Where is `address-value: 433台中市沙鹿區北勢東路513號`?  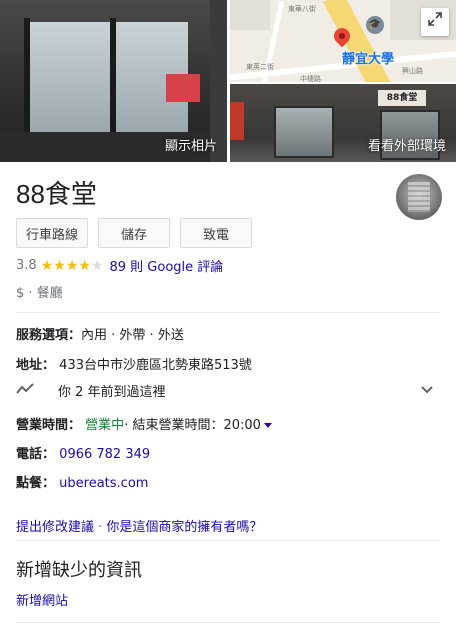 address-value: 433台中市沙鹿區北勢東路513號 is located at coordinates (155, 365).